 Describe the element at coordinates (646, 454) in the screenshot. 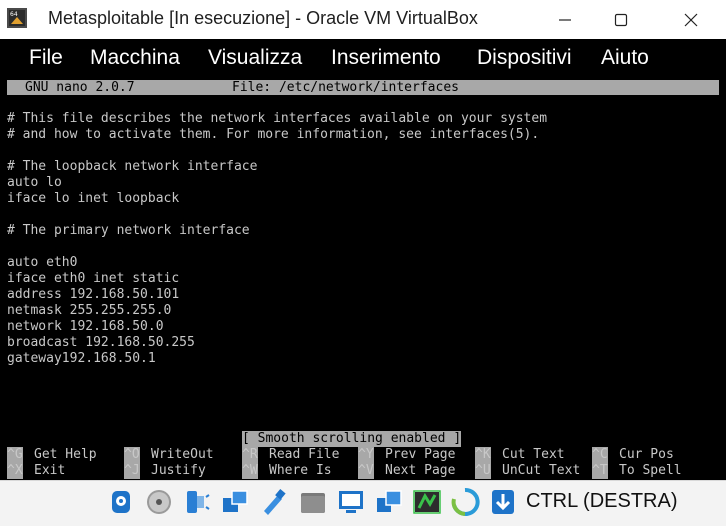

I see `shortcut-label: Cur Pos` at that location.